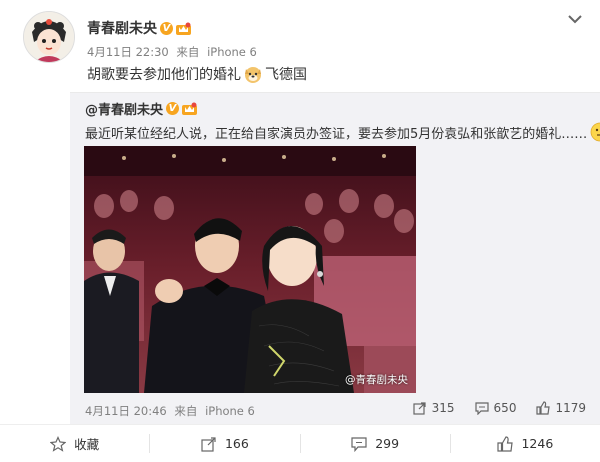 This screenshot has height=462, width=600. What do you see at coordinates (164, 75) in the screenshot?
I see `post-text-before: 胡歌要去参加他们的婚礼` at bounding box center [164, 75].